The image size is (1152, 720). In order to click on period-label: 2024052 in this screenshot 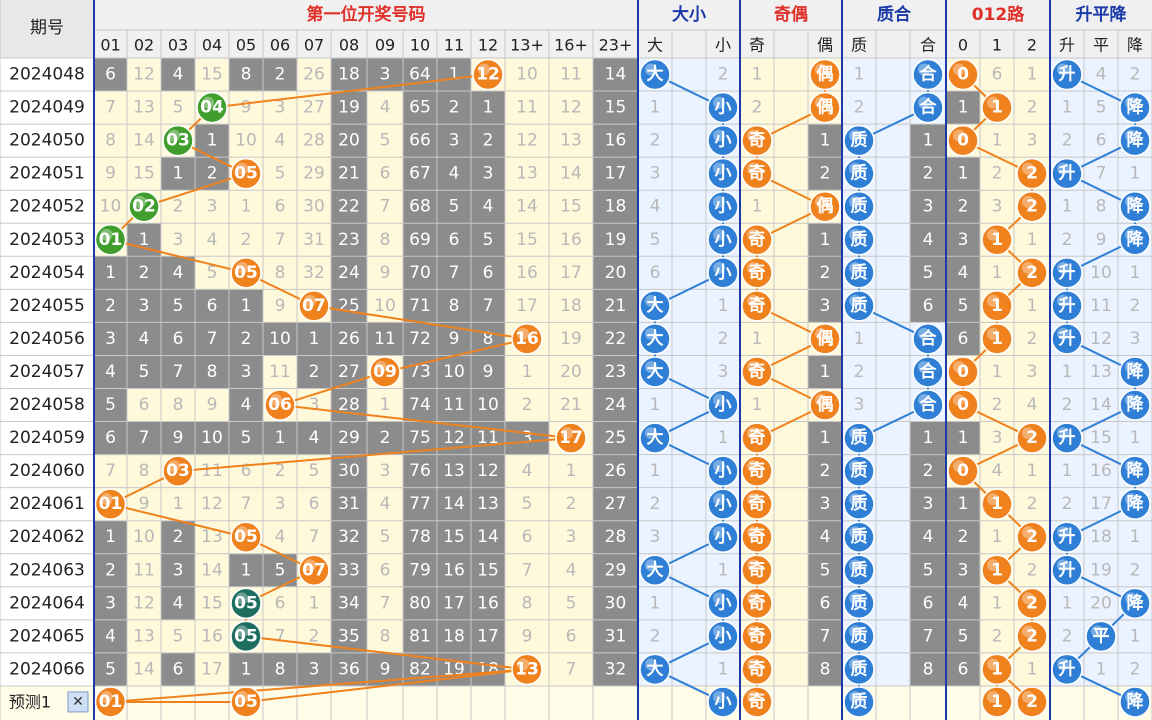, I will do `click(47, 207)`.